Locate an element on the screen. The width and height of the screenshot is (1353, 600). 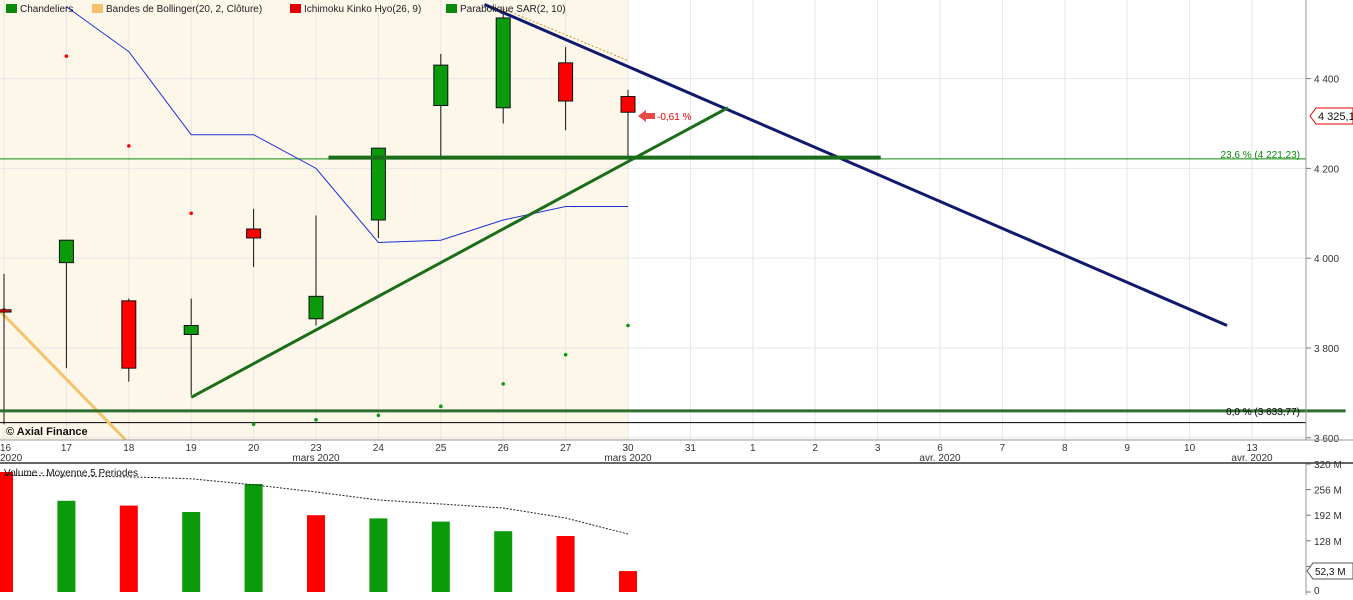
legend-swatch-sar is located at coordinates (451, 8).